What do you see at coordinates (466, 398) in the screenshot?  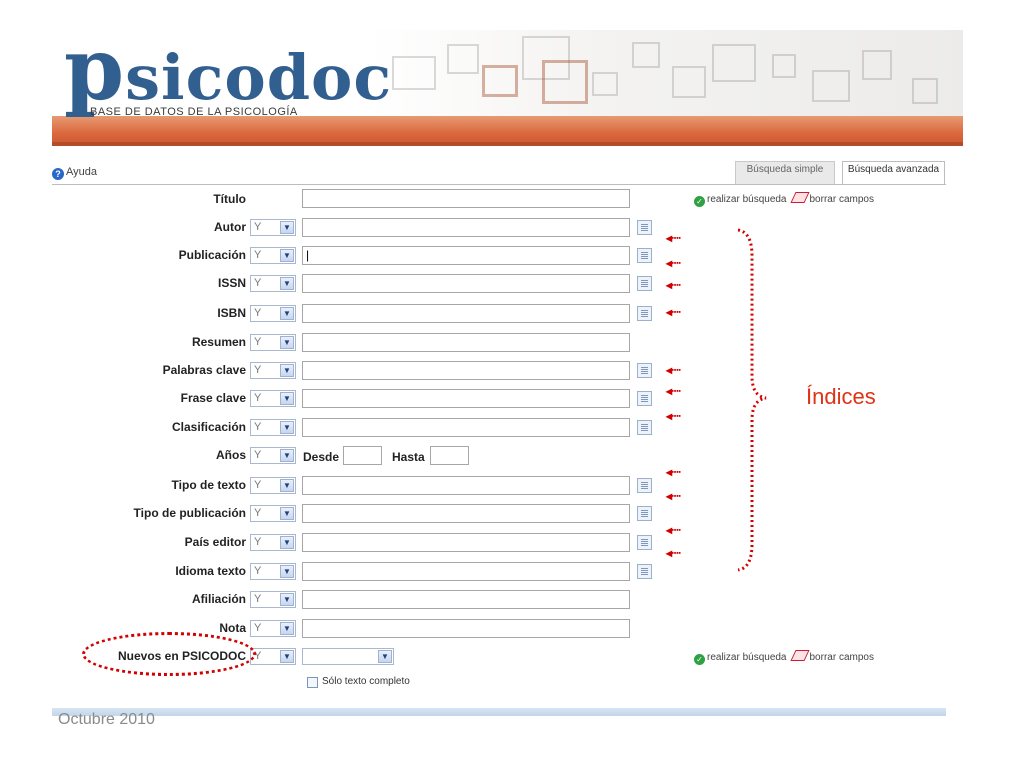 I see `input-frase-clave` at bounding box center [466, 398].